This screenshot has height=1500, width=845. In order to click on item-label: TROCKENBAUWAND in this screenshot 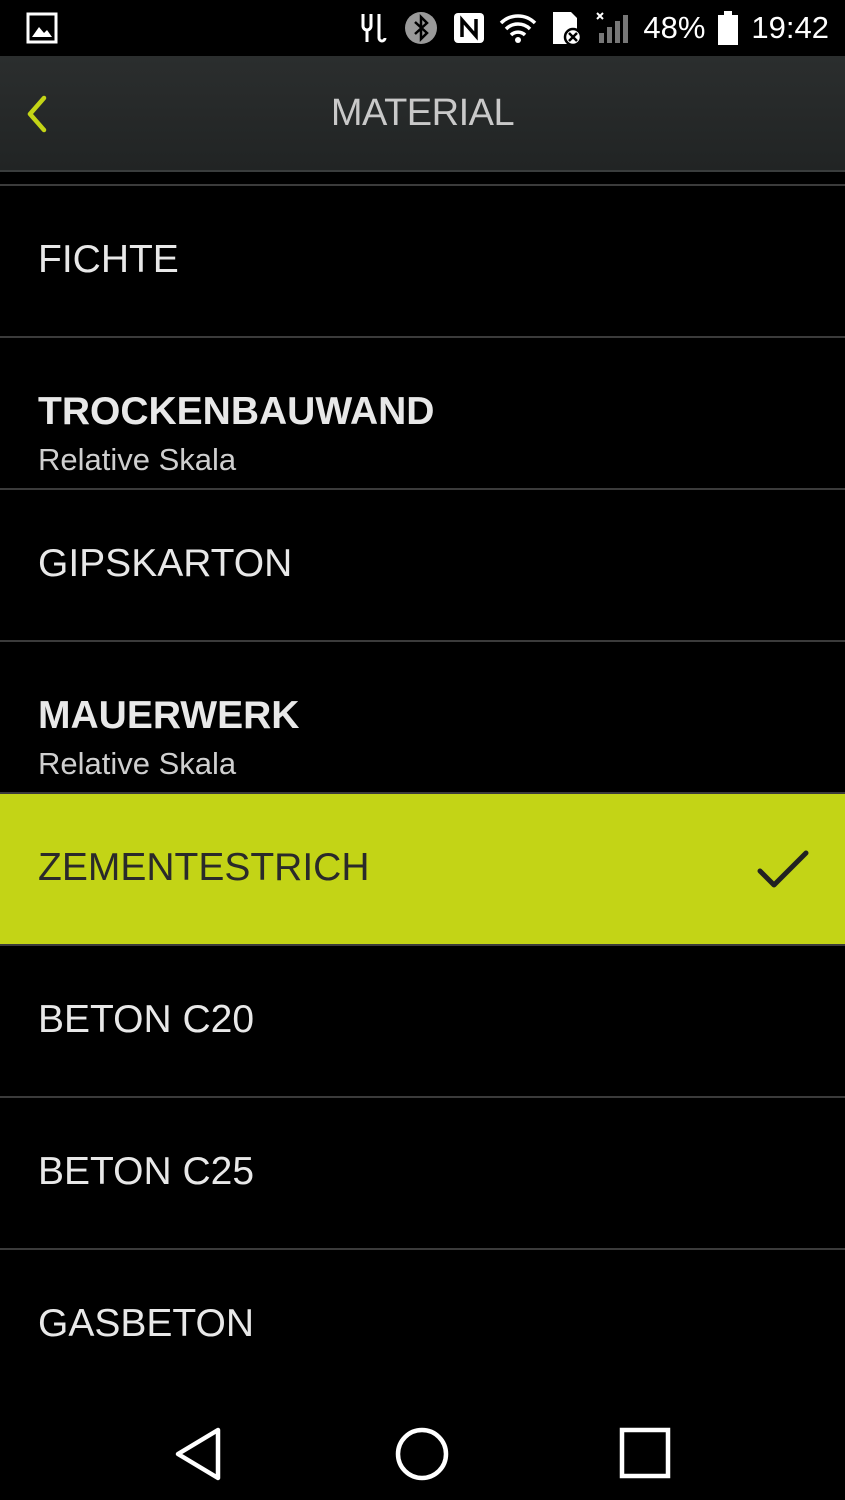, I will do `click(236, 411)`.